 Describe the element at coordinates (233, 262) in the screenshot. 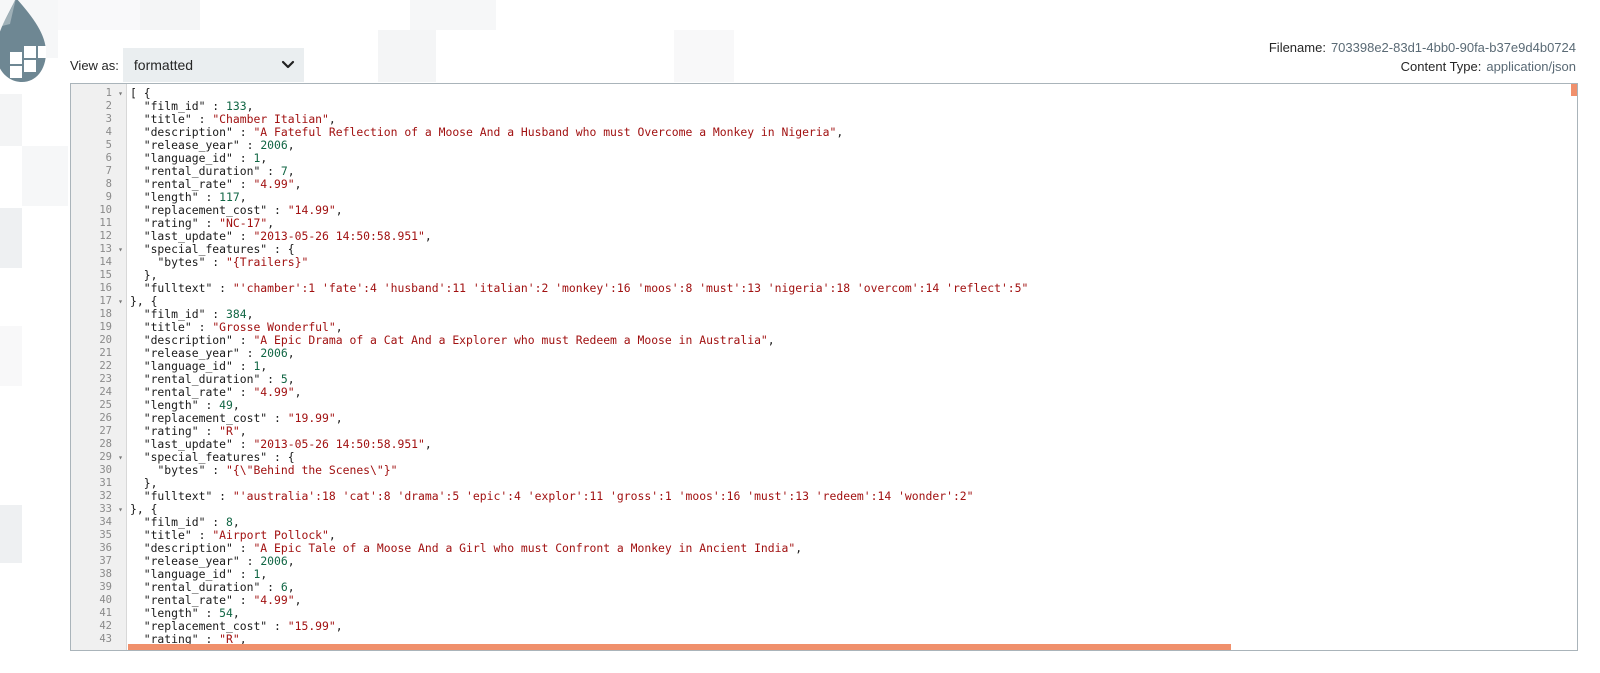

I see `code-line: "bytes" : "{Trailers}"` at that location.